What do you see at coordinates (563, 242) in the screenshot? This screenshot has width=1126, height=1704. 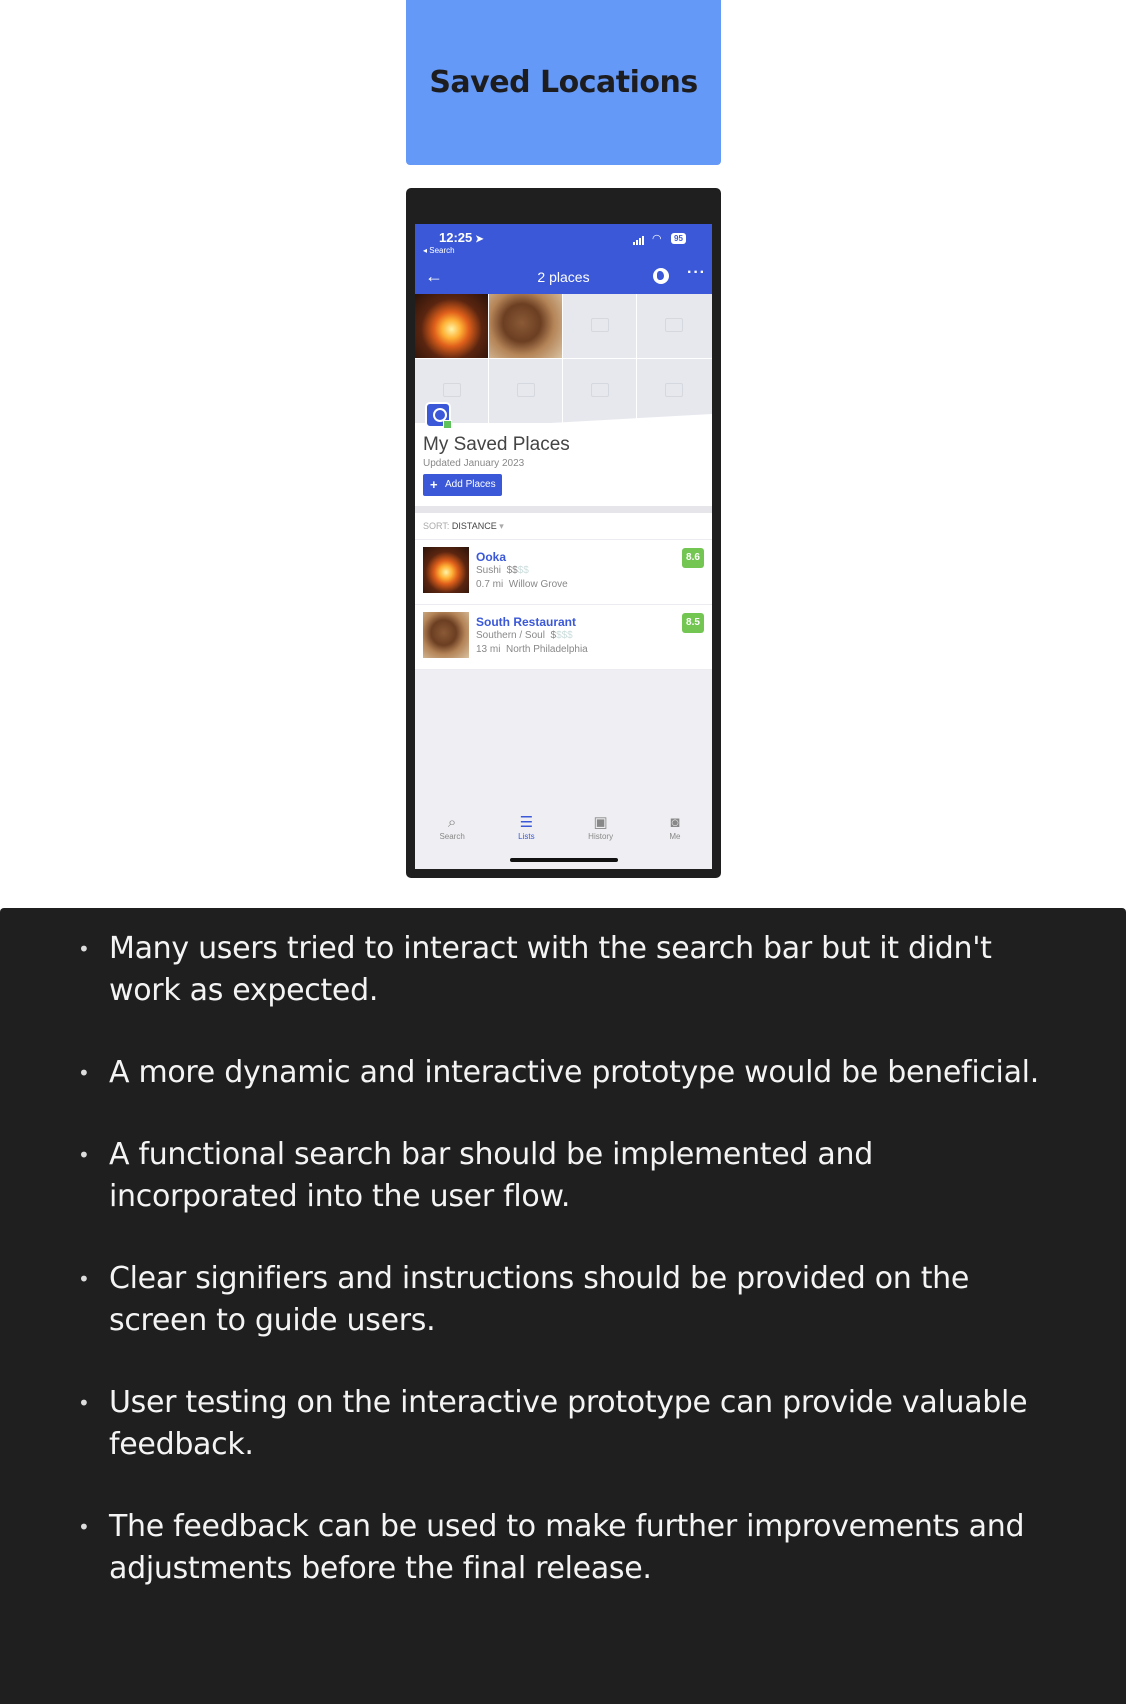 I see `status-bar: 12:25 ➤ ◂ Search ◠ 95` at bounding box center [563, 242].